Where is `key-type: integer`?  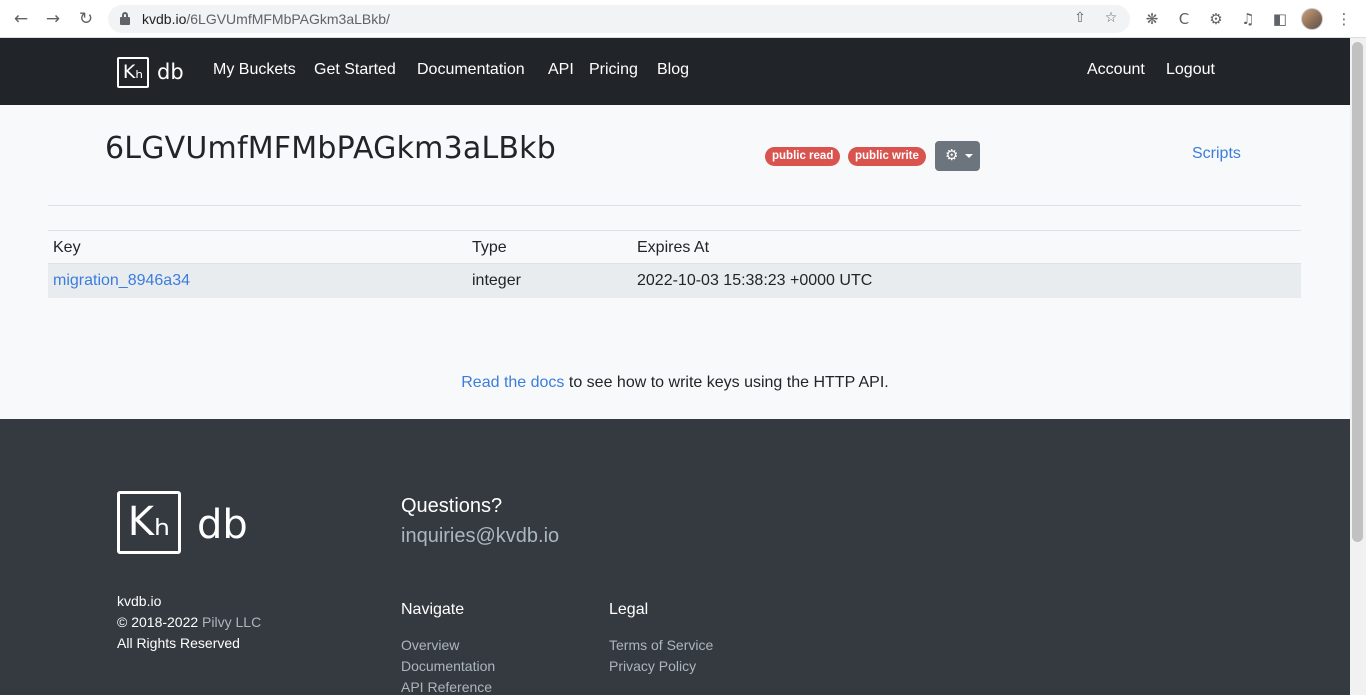 key-type: integer is located at coordinates (496, 280).